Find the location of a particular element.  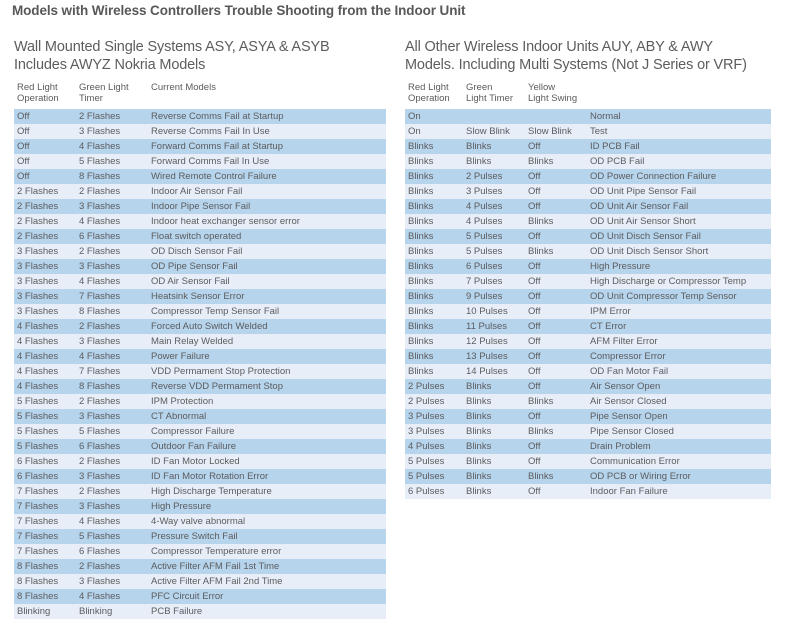

table-row: 2 Flashes 6 Flashes Float switch operated is located at coordinates (200, 236).